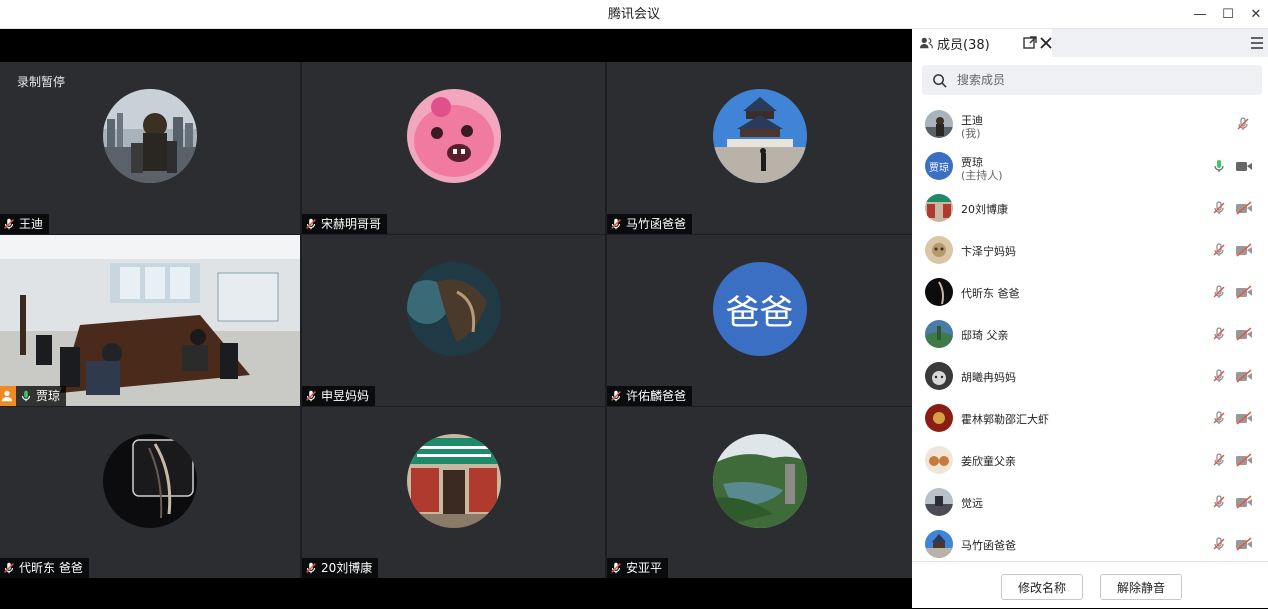 The image size is (1268, 609). Describe the element at coordinates (453, 136) in the screenshot. I see `pink-creature-icon` at that location.